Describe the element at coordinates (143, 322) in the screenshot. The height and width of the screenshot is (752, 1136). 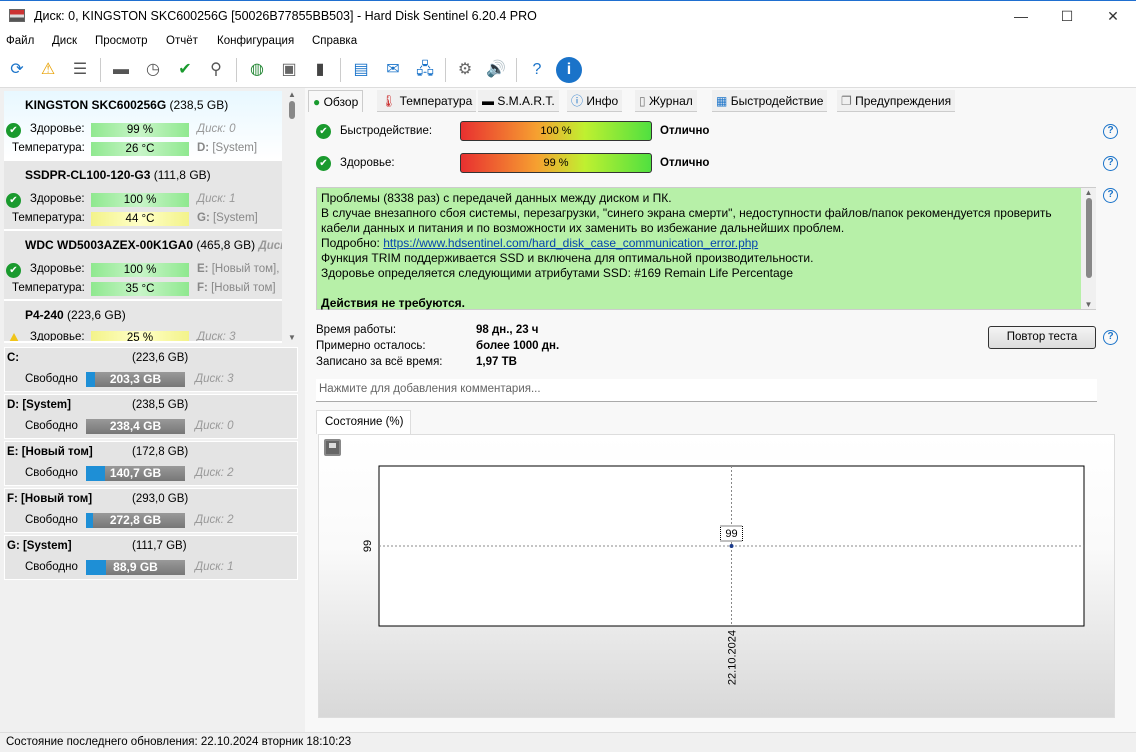
I see `disk-item-p4-240: P4-240 (223,6 GB) Здоровье: 25 % Диск: 3` at that location.